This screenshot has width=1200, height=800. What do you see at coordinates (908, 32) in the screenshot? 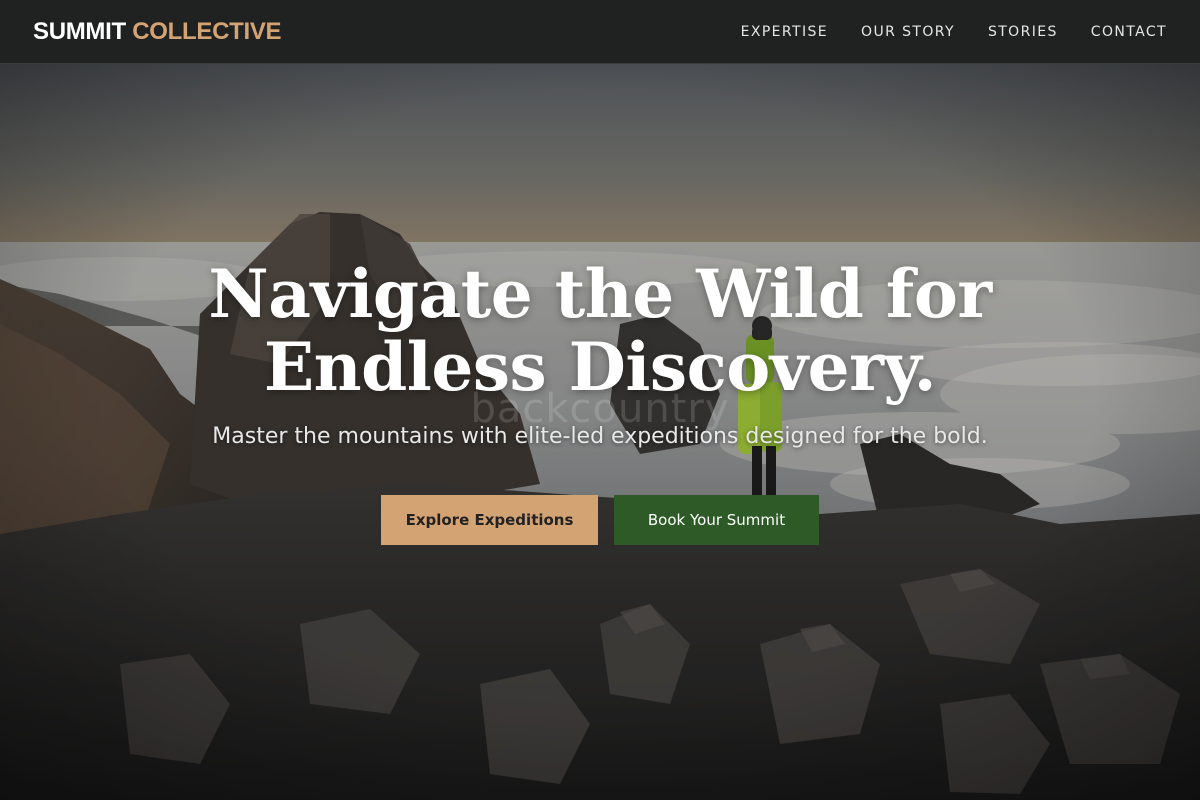
I see `nav-link-our-story: OUR STORY` at bounding box center [908, 32].